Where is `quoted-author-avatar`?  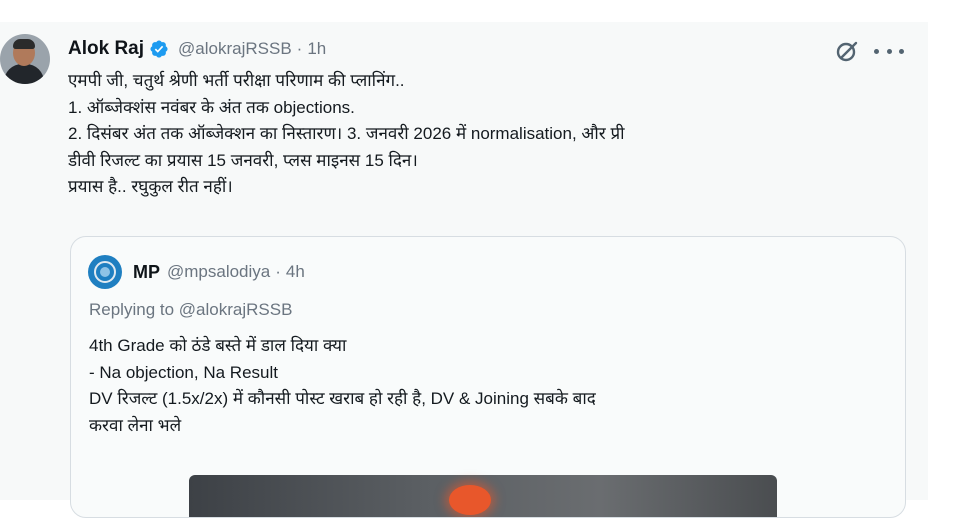 quoted-author-avatar is located at coordinates (105, 272).